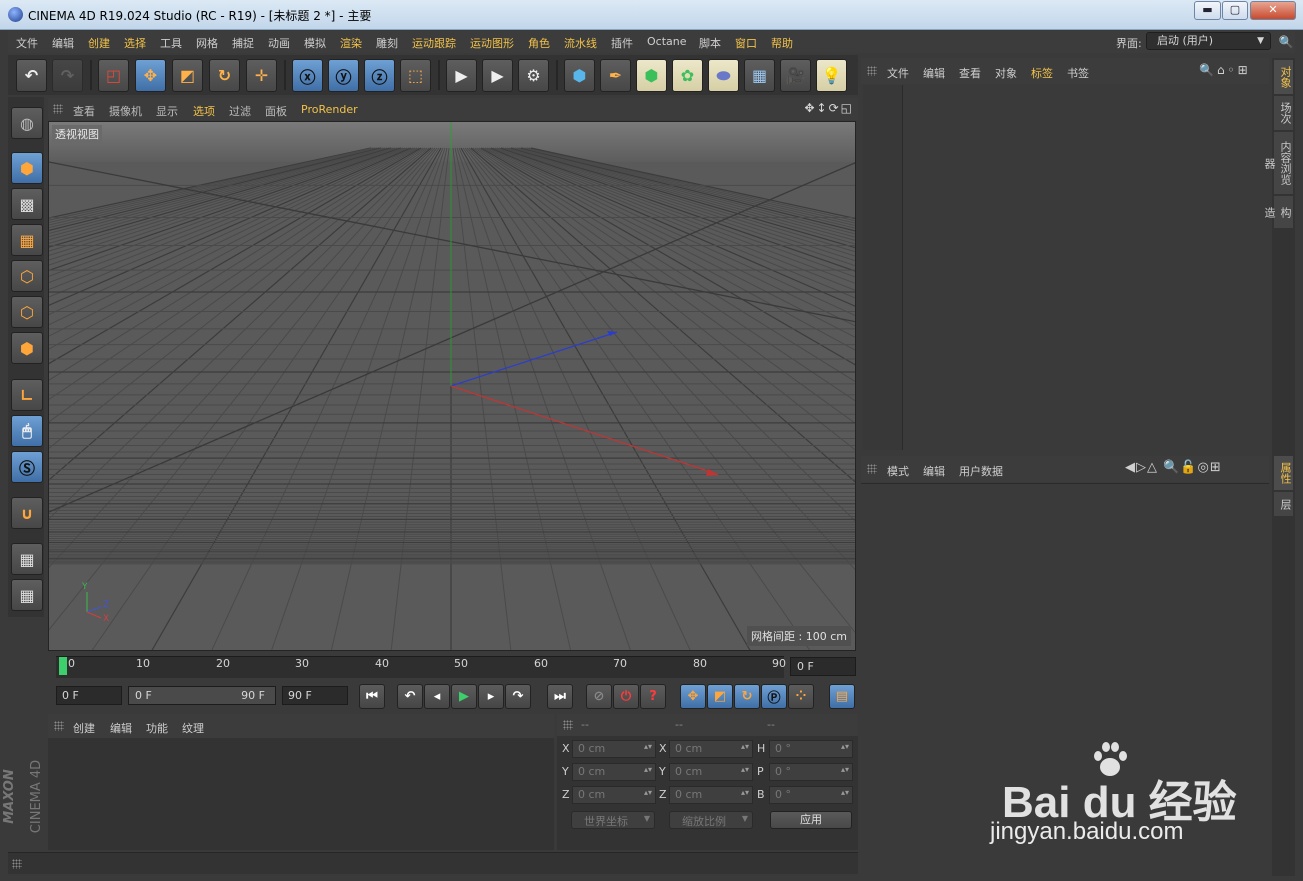 This screenshot has height=881, width=1303. I want to click on undo-button: ↶, so click(31, 75).